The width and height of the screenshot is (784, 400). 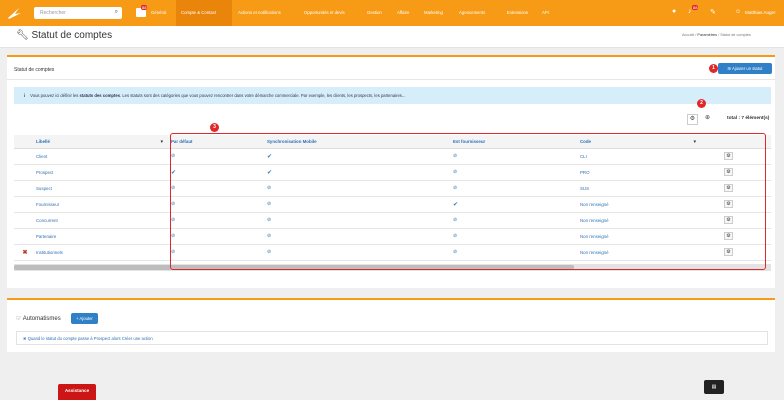 I want to click on page-title-text: Statut de comptes, so click(x=72, y=35).